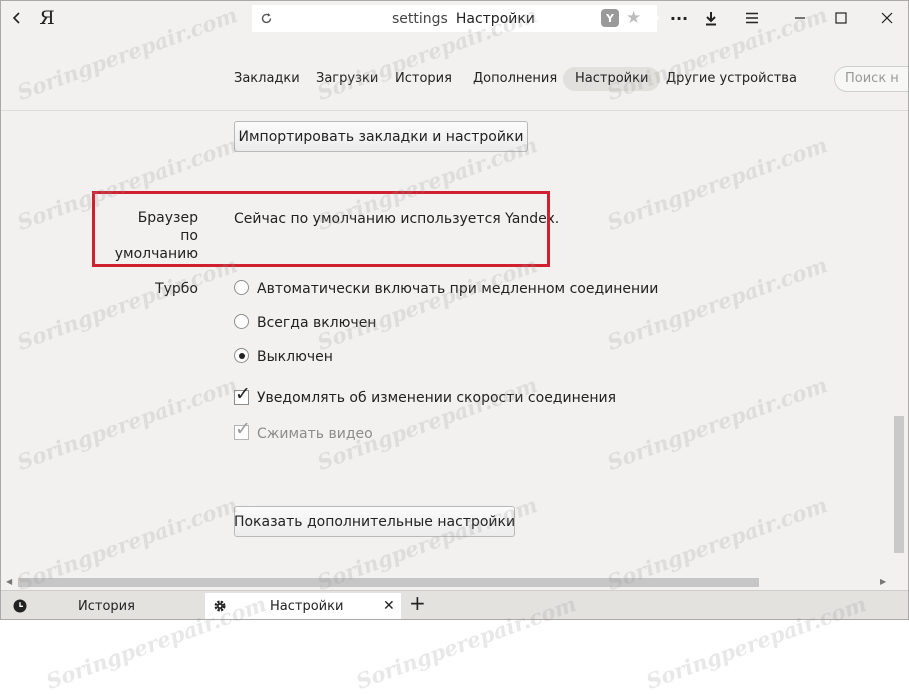 The width and height of the screenshot is (909, 694). I want to click on turbo-option-always-label: Всегда включен, so click(316, 323).